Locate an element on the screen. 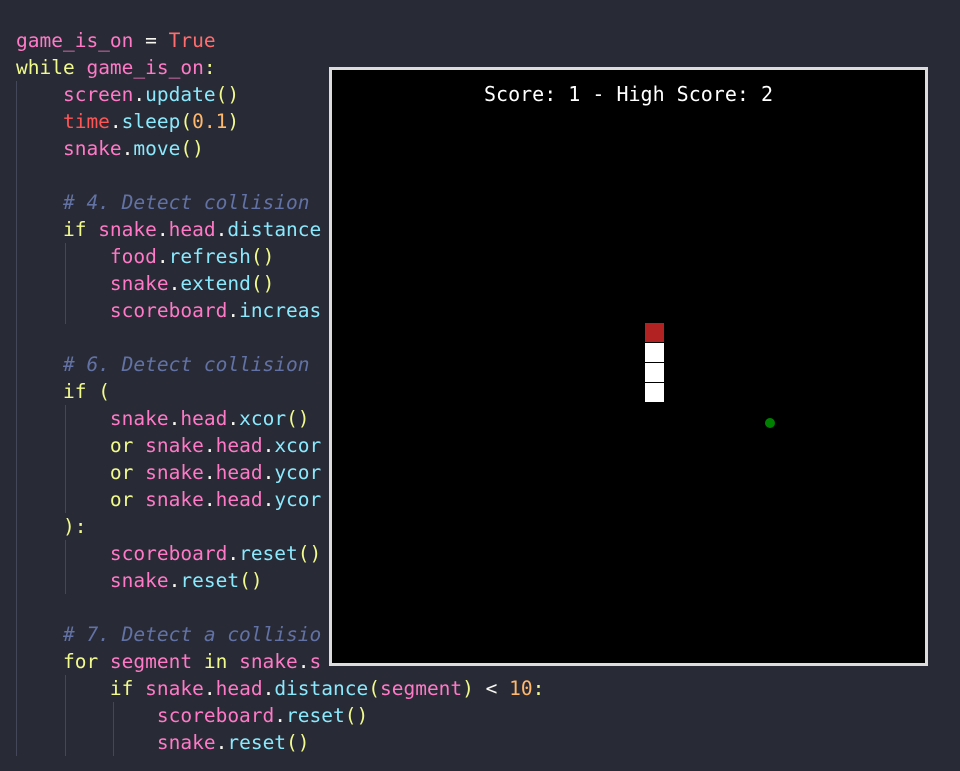  code-token: move is located at coordinates (157, 148).